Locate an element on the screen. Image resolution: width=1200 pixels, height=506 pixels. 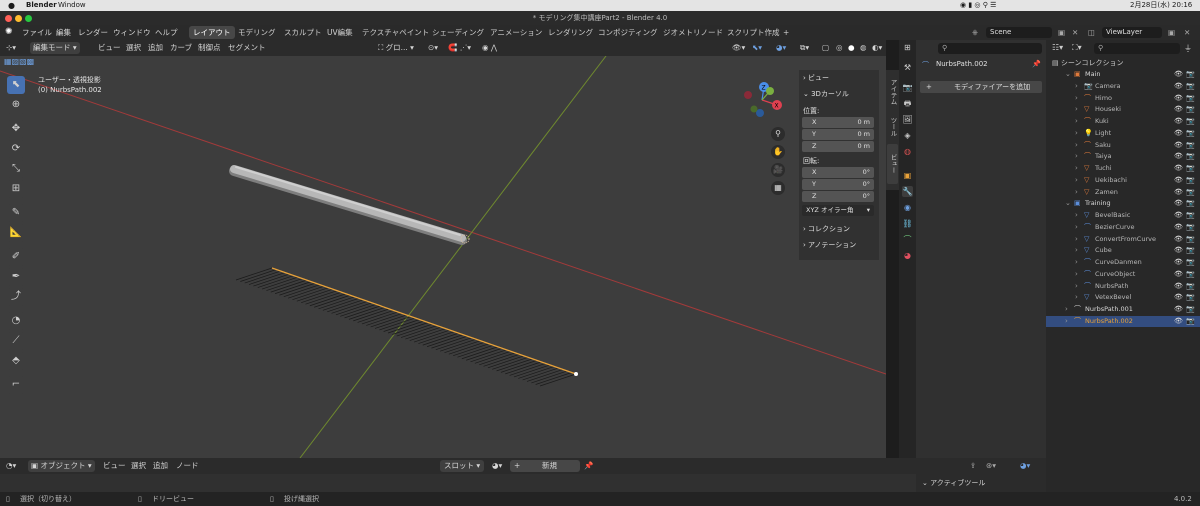
menu-window: ウィンドウ is located at coordinates (132, 32).